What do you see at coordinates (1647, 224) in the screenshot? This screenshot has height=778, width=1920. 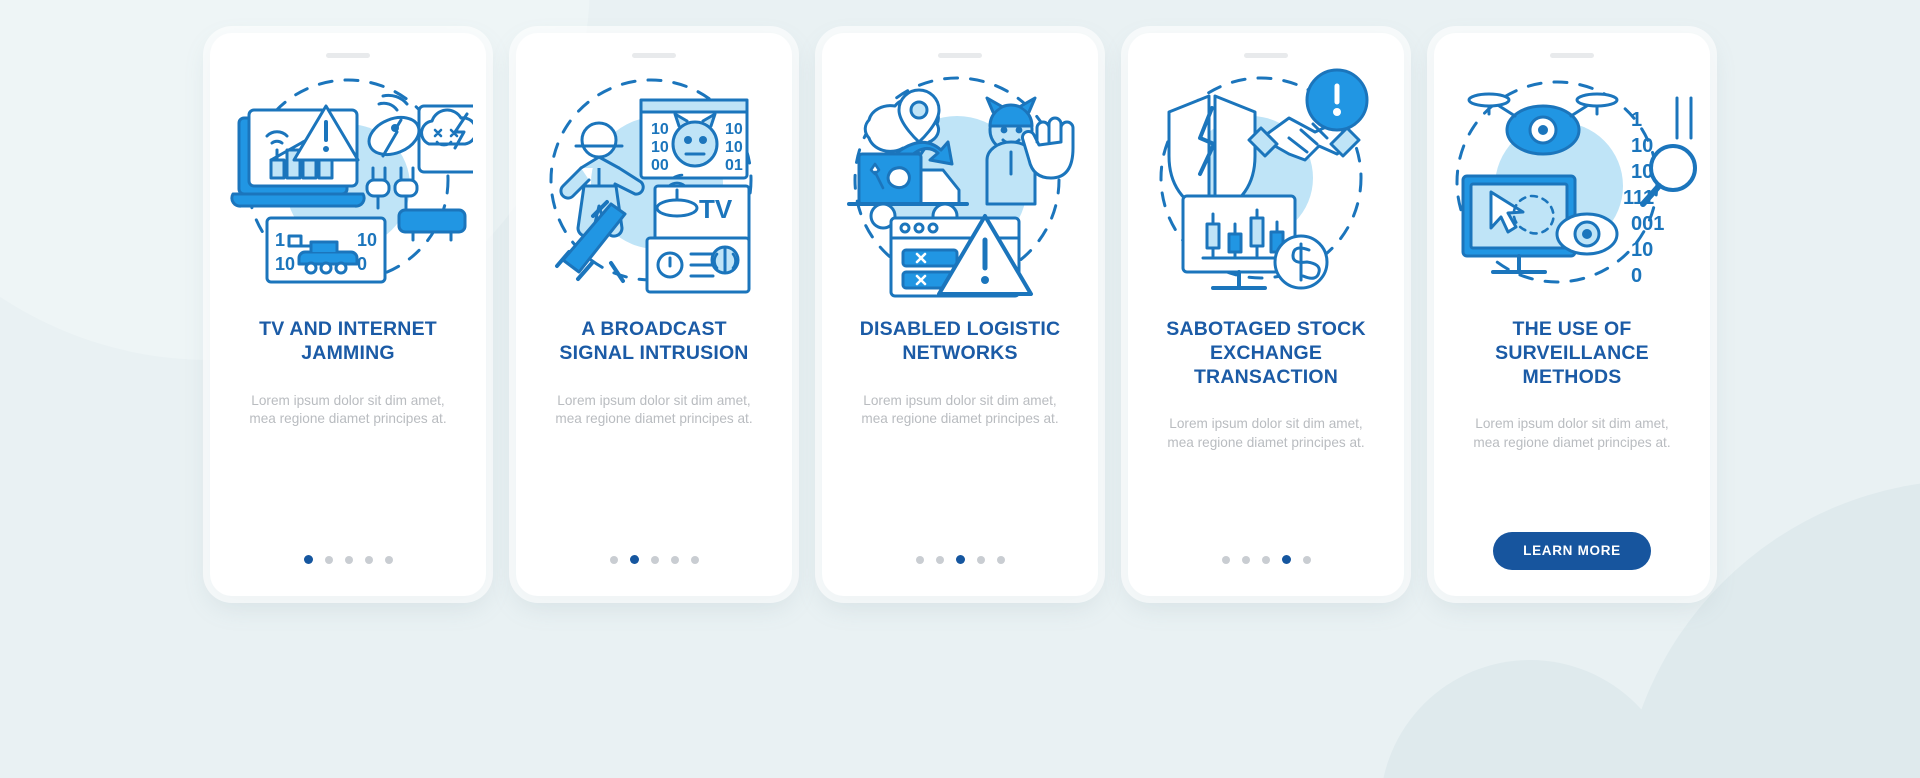 I see `svg-text: 001` at bounding box center [1647, 224].